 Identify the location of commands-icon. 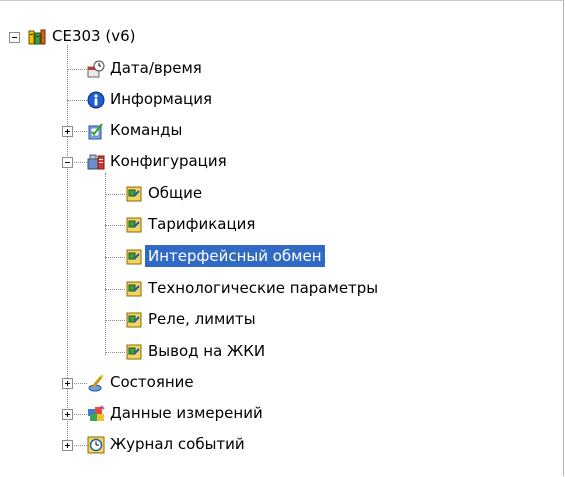
(96, 131).